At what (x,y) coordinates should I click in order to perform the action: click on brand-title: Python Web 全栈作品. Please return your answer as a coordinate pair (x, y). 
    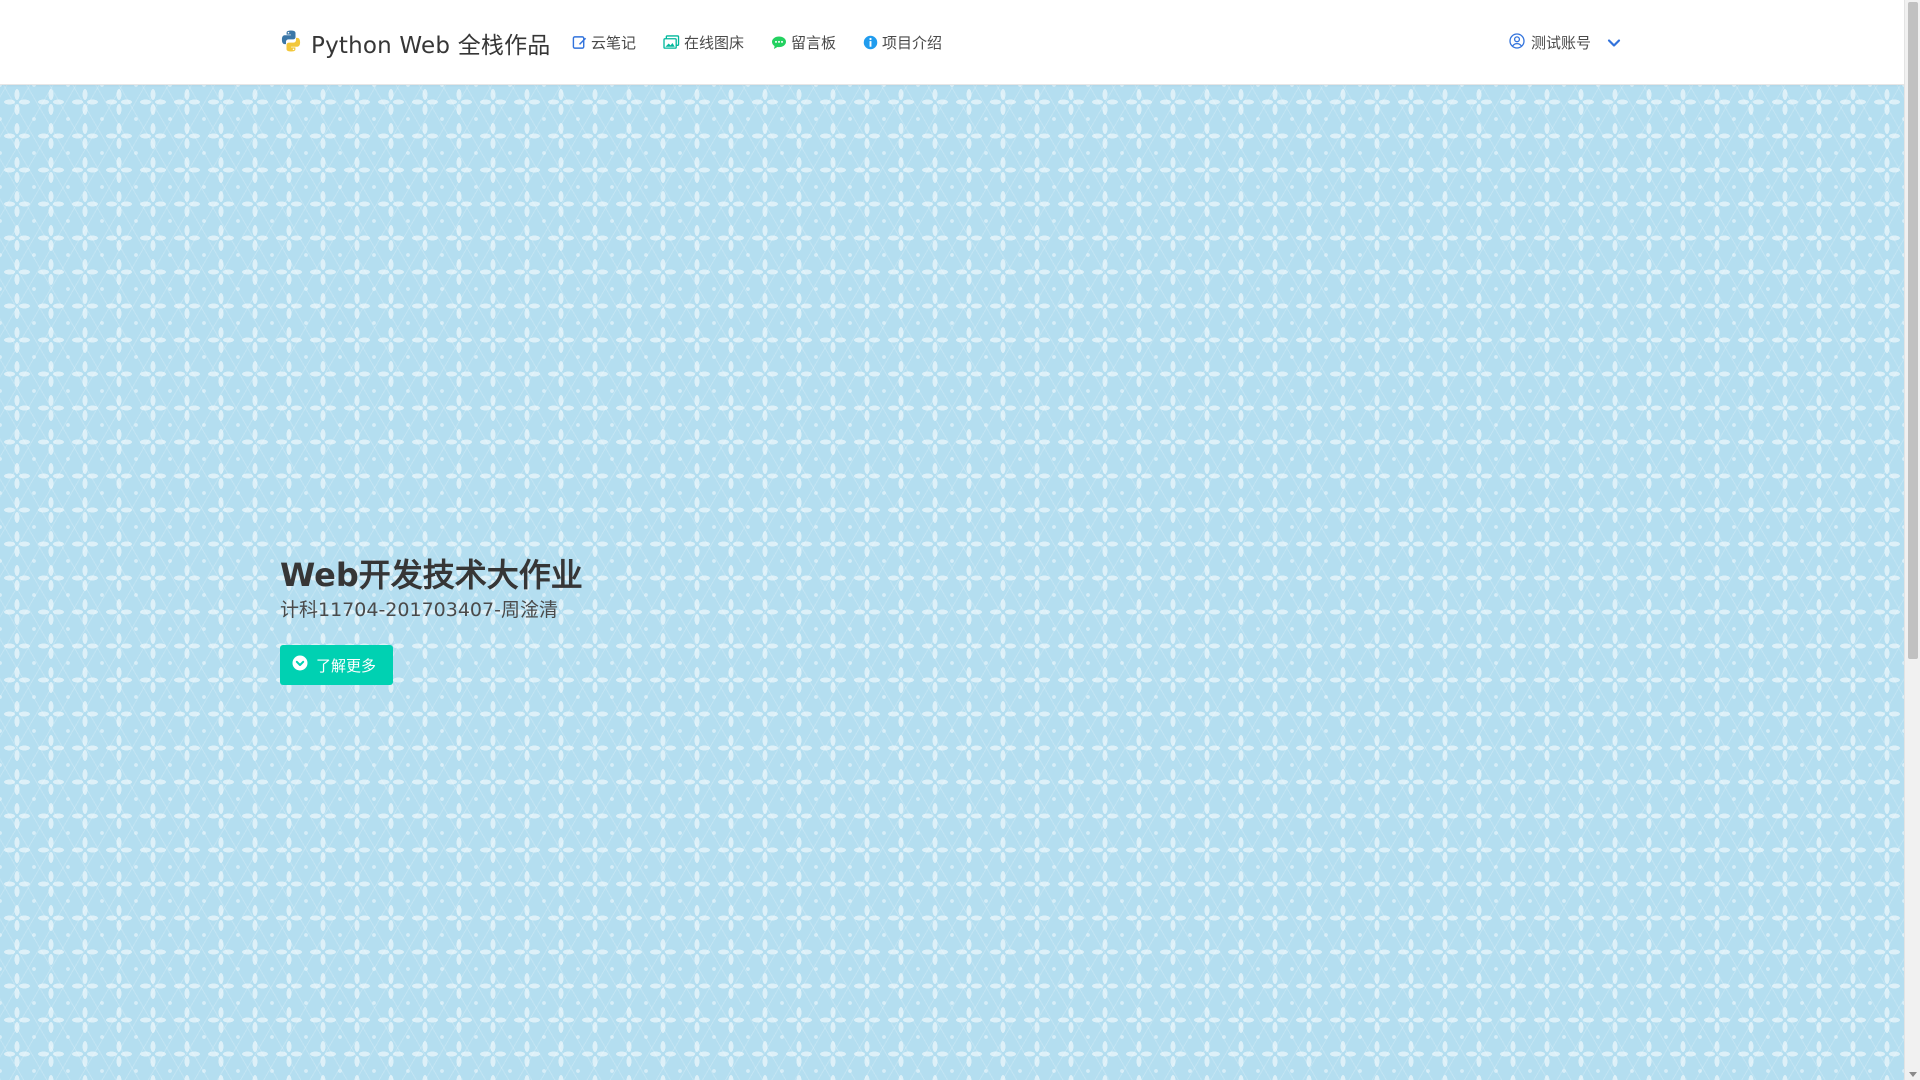
    Looking at the image, I should click on (431, 45).